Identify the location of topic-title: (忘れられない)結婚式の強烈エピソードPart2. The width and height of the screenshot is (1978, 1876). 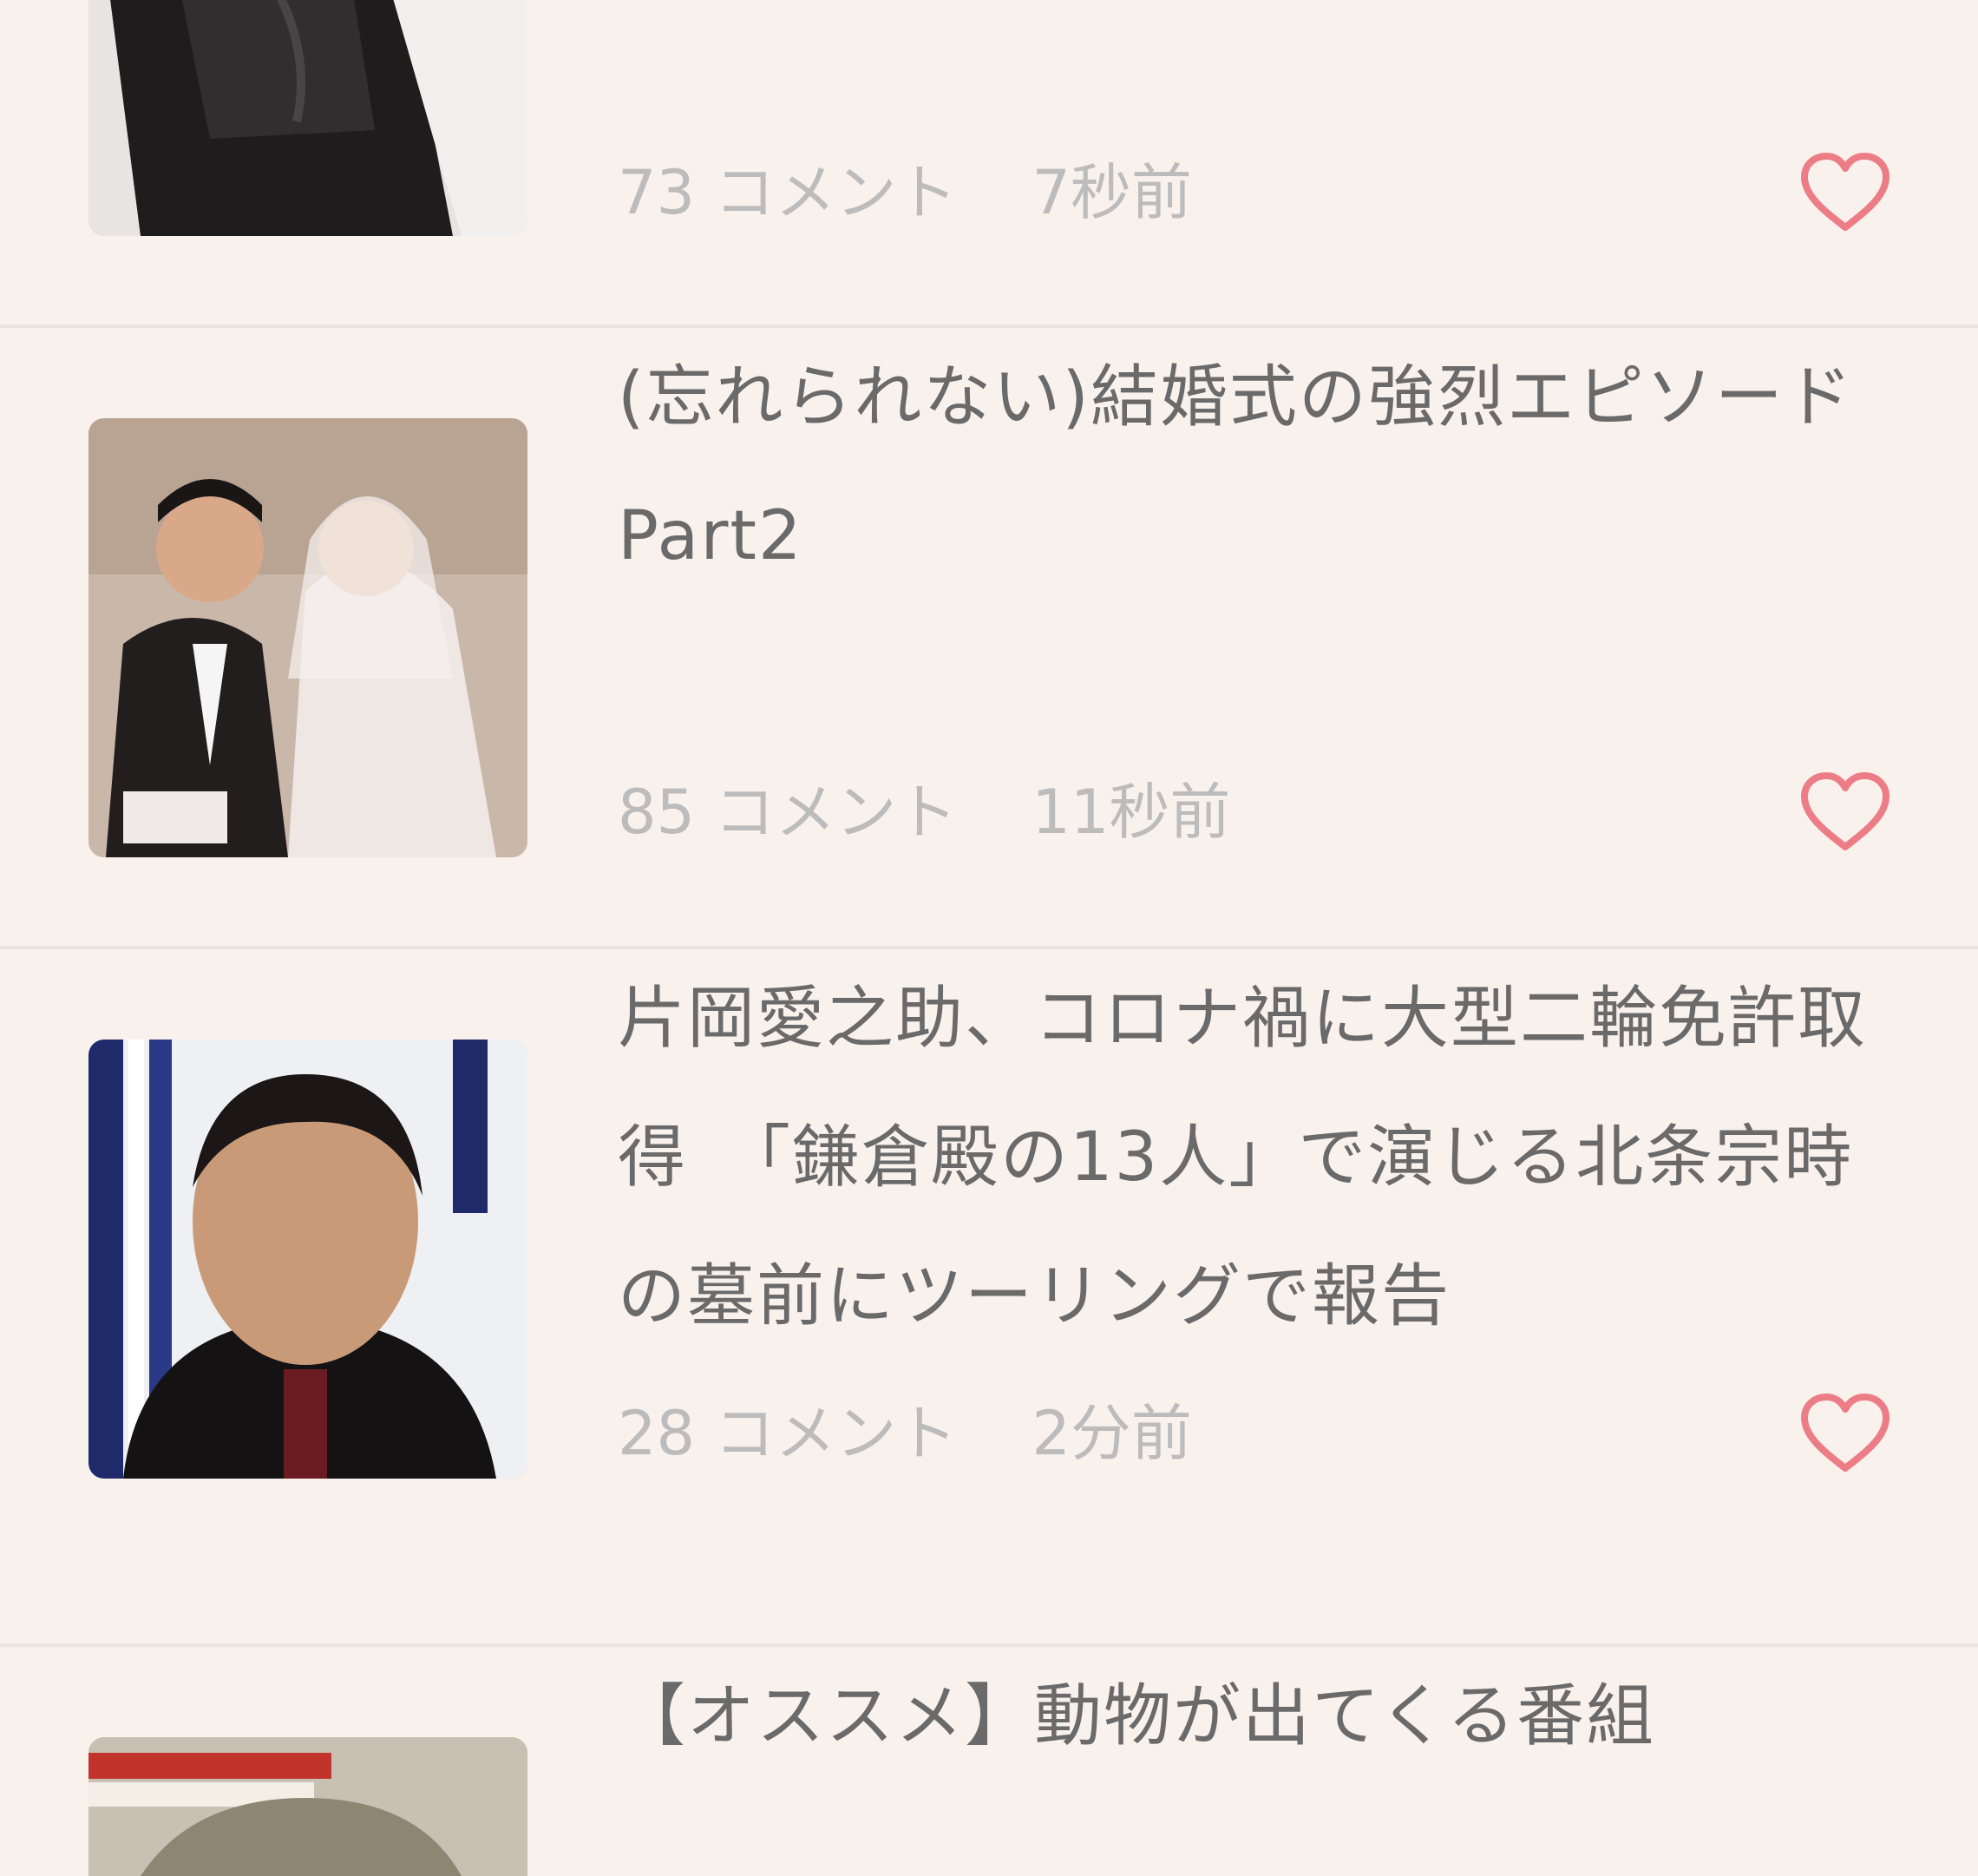
(1242, 467).